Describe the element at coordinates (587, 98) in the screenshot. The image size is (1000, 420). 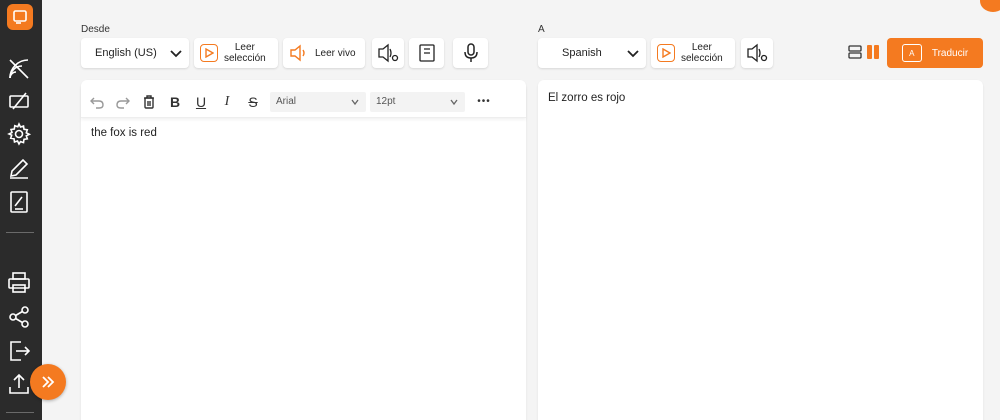
I see `translated-text: El zorro es rojo` at that location.